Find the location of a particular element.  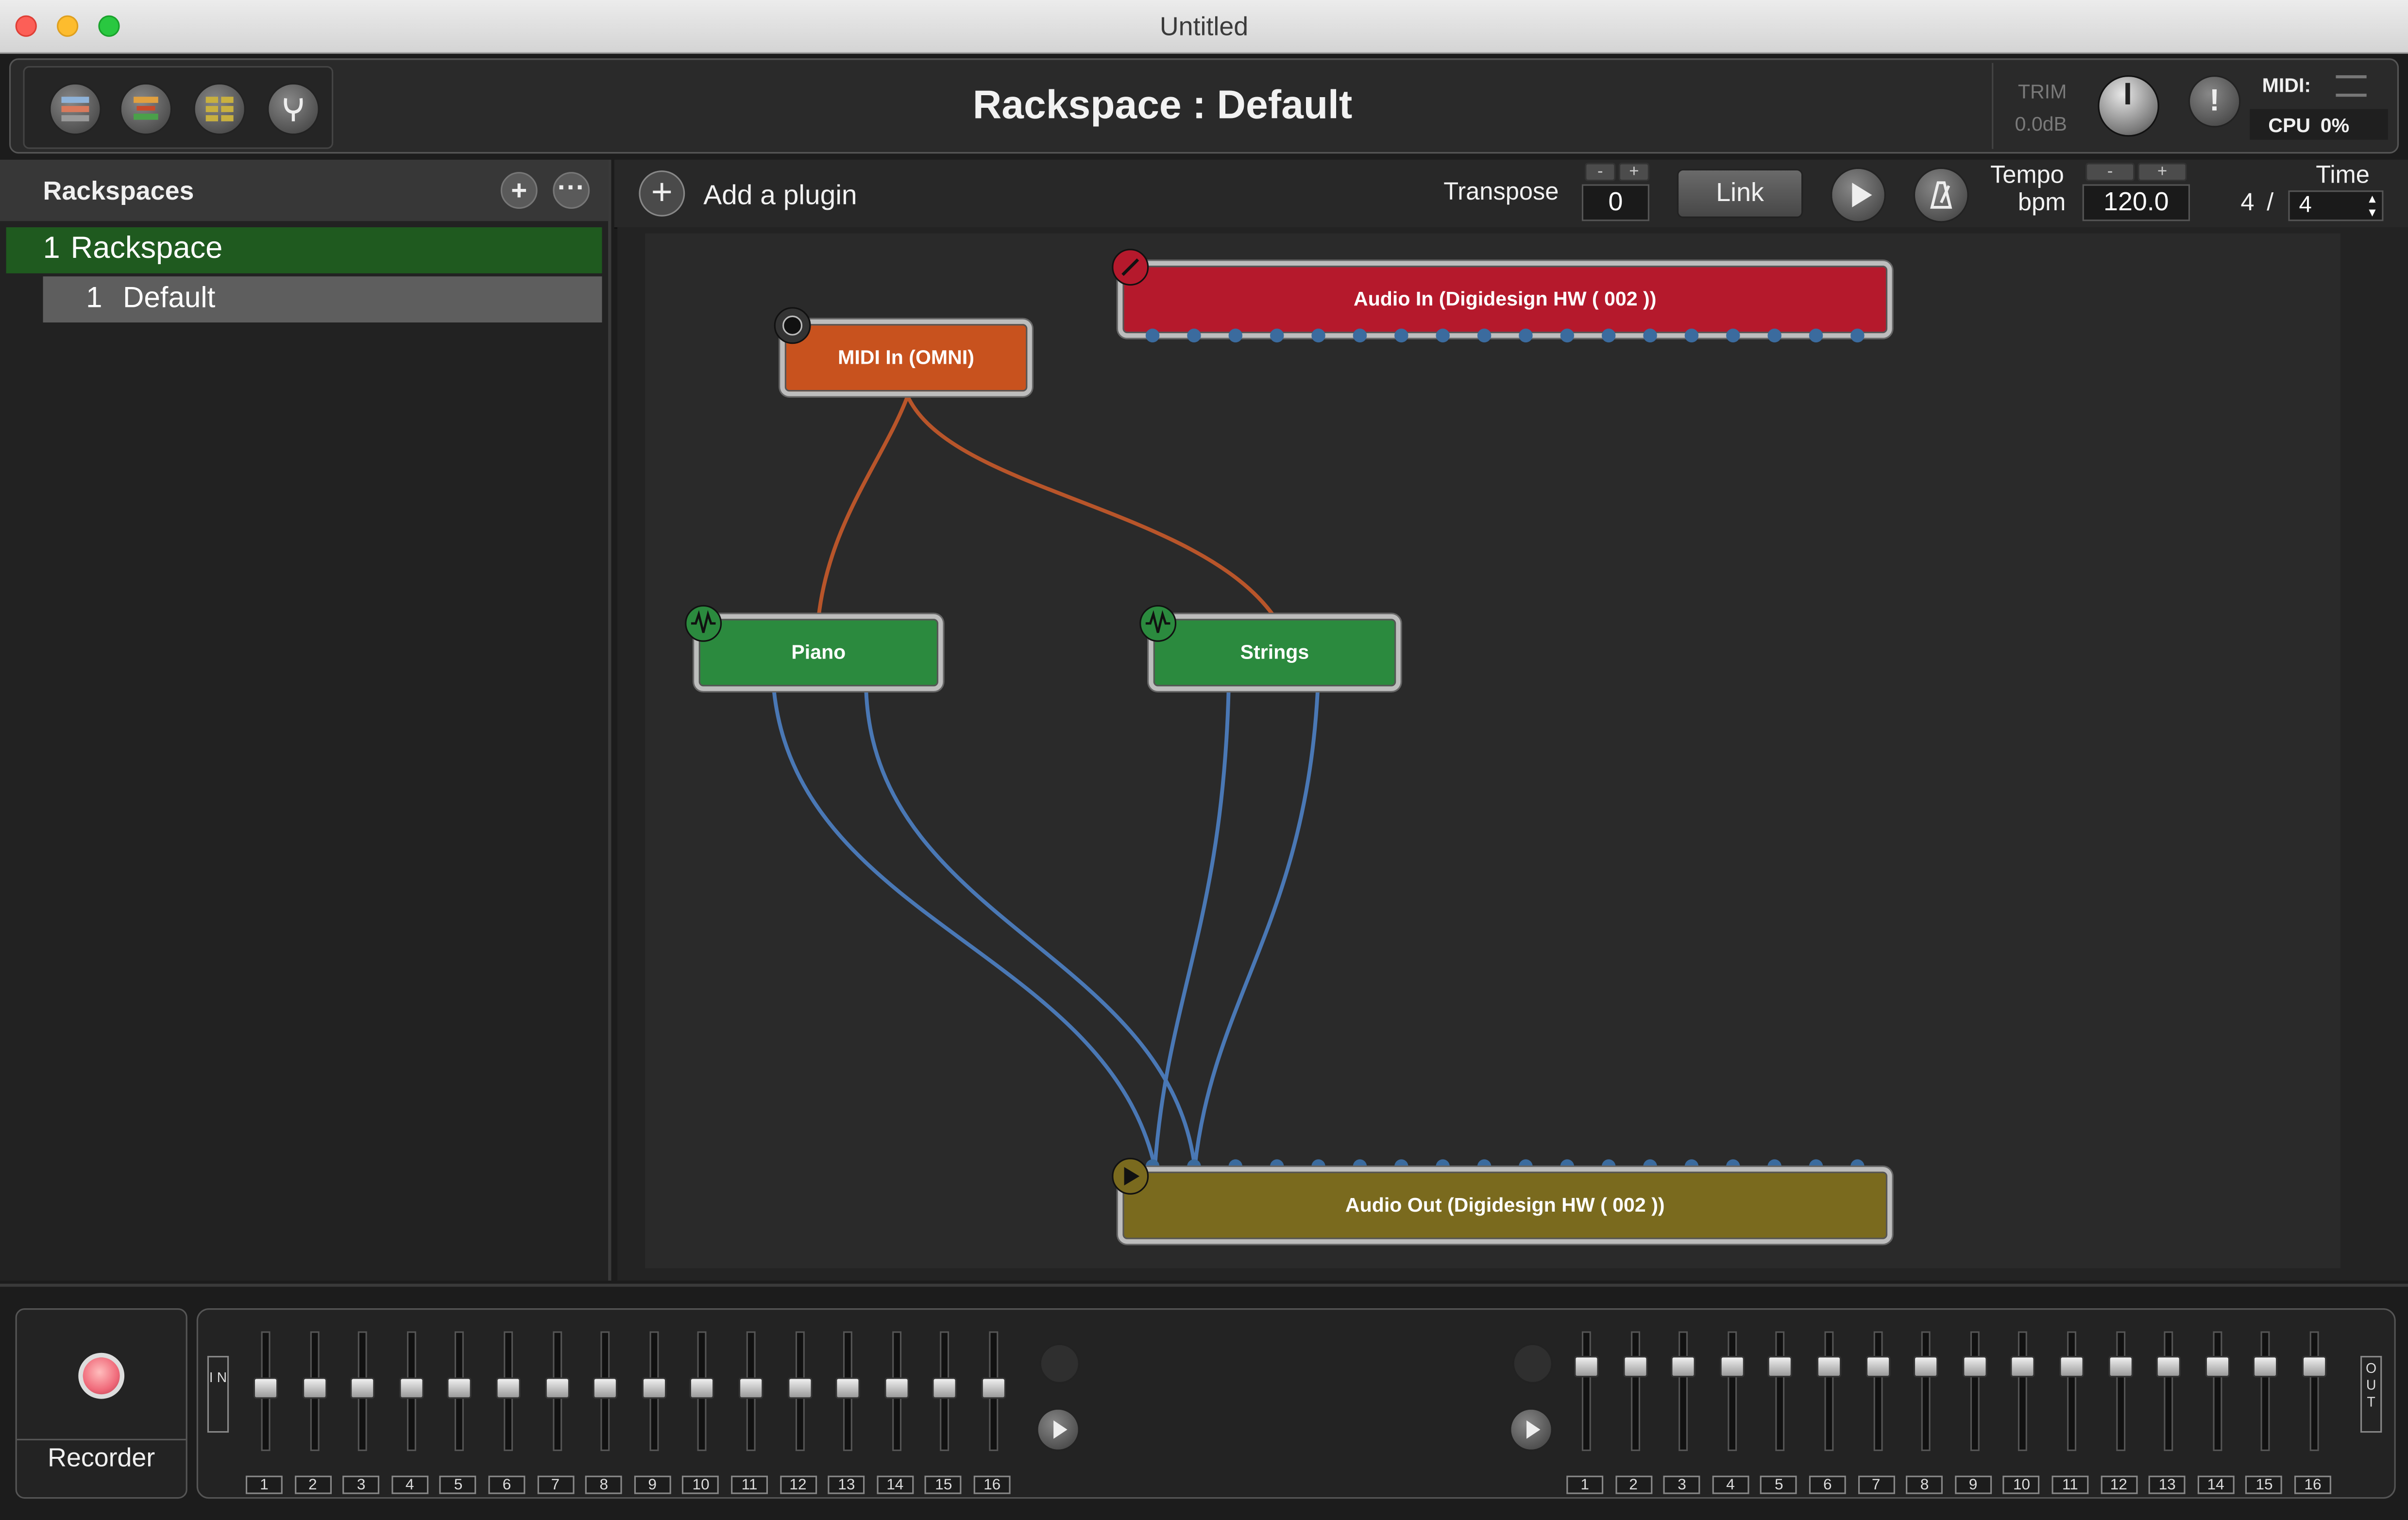

input-channel-label: 13 is located at coordinates (846, 1484).